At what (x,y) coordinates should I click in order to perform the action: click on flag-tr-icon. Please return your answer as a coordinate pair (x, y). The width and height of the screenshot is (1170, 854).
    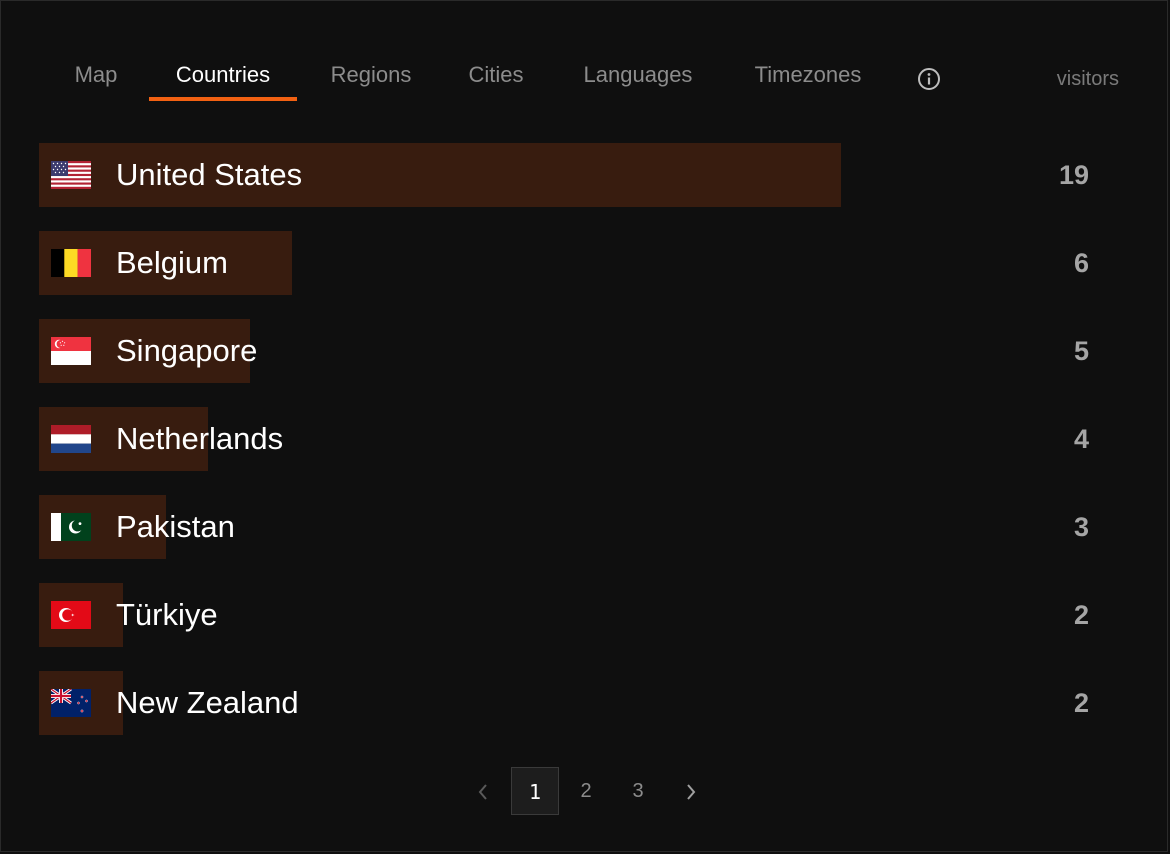
    Looking at the image, I should click on (71, 615).